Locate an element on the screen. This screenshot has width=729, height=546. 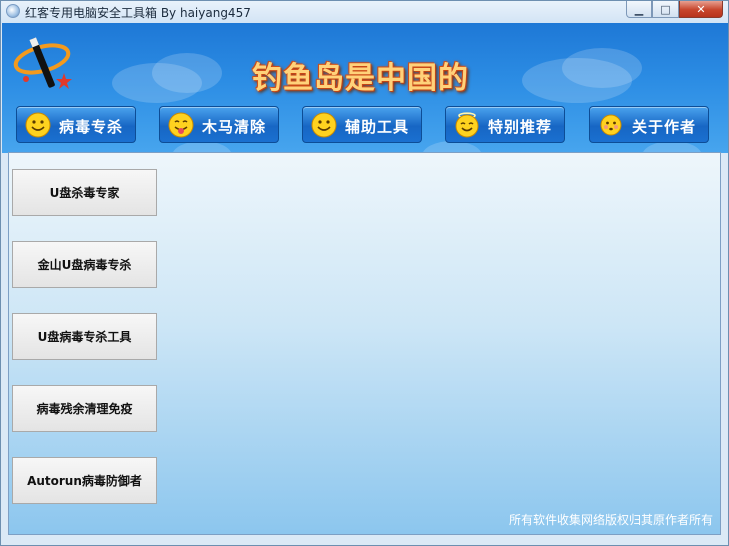
nav-button-trojan-clean: 木马清除 is located at coordinates (219, 124).